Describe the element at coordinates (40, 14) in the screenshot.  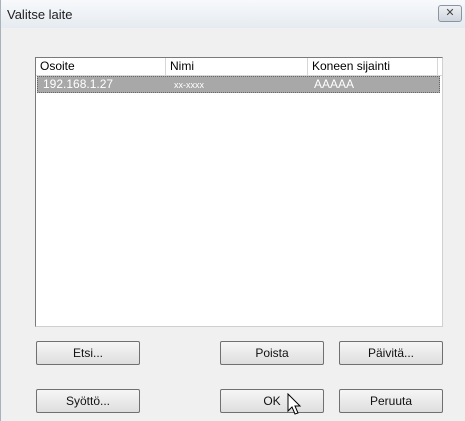
I see `window-title: Valitse laite` at that location.